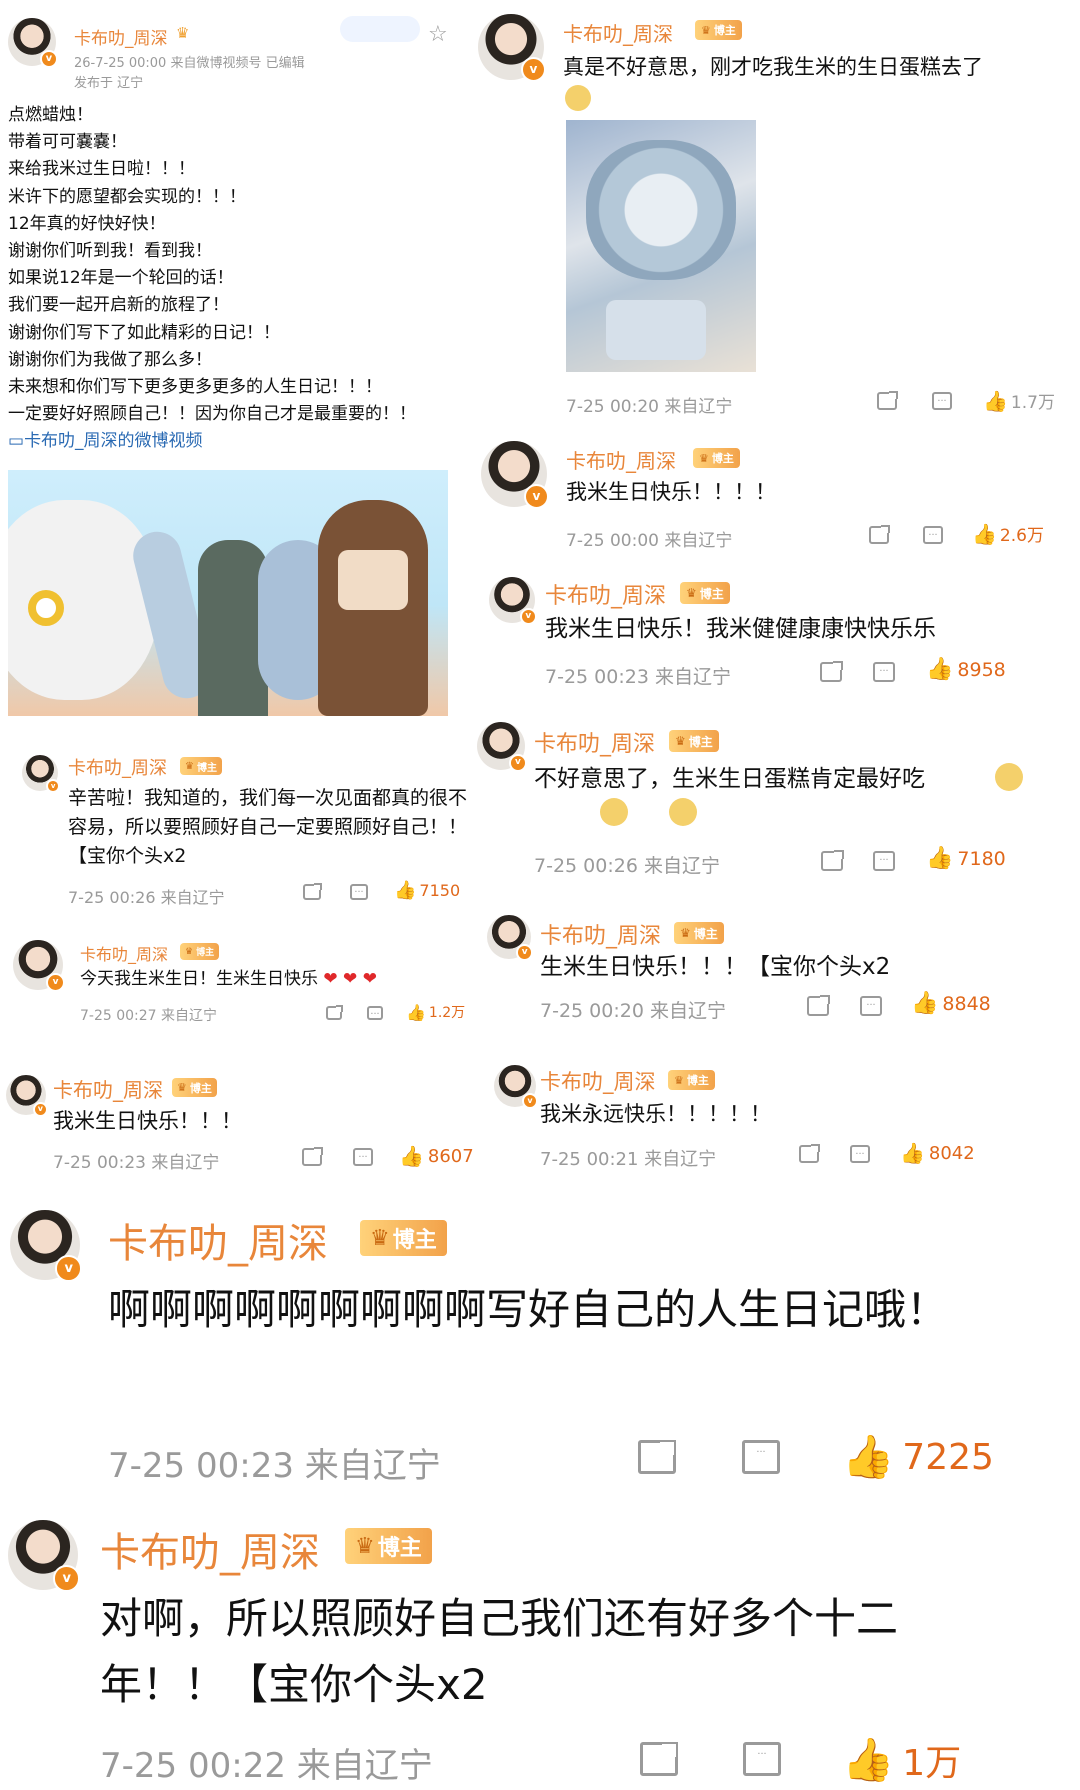 This screenshot has width=1080, height=1790. Describe the element at coordinates (50, 115) in the screenshot. I see `post-line: 点燃蜡烛！` at that location.